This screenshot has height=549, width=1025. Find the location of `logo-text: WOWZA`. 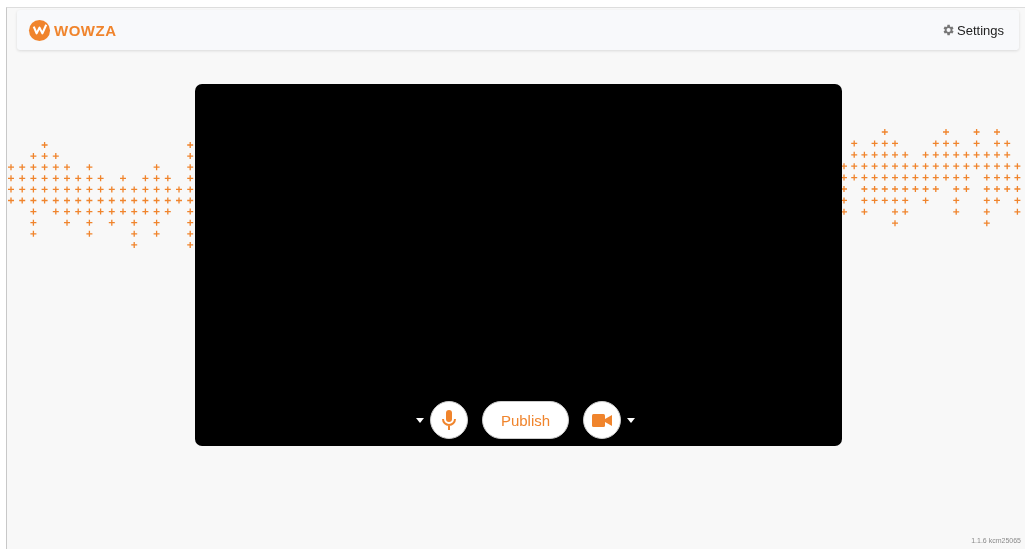

logo-text: WOWZA is located at coordinates (85, 30).